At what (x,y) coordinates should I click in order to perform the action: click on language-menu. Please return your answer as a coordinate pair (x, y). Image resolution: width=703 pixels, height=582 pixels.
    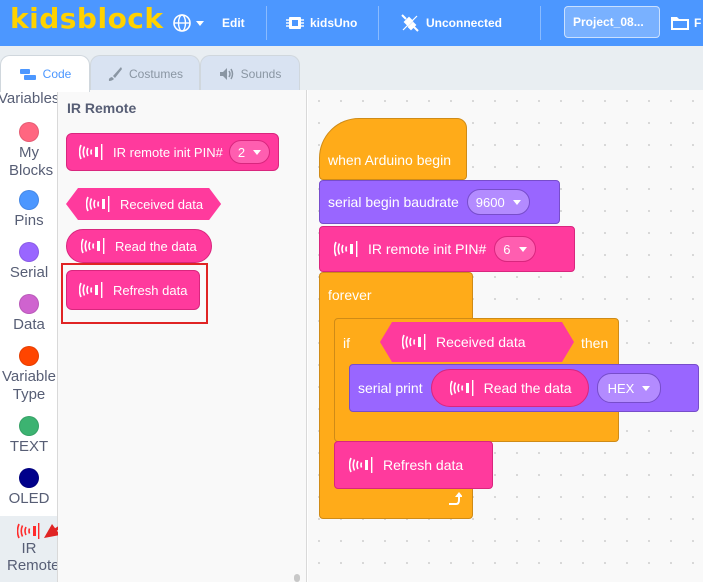
    Looking at the image, I should click on (188, 23).